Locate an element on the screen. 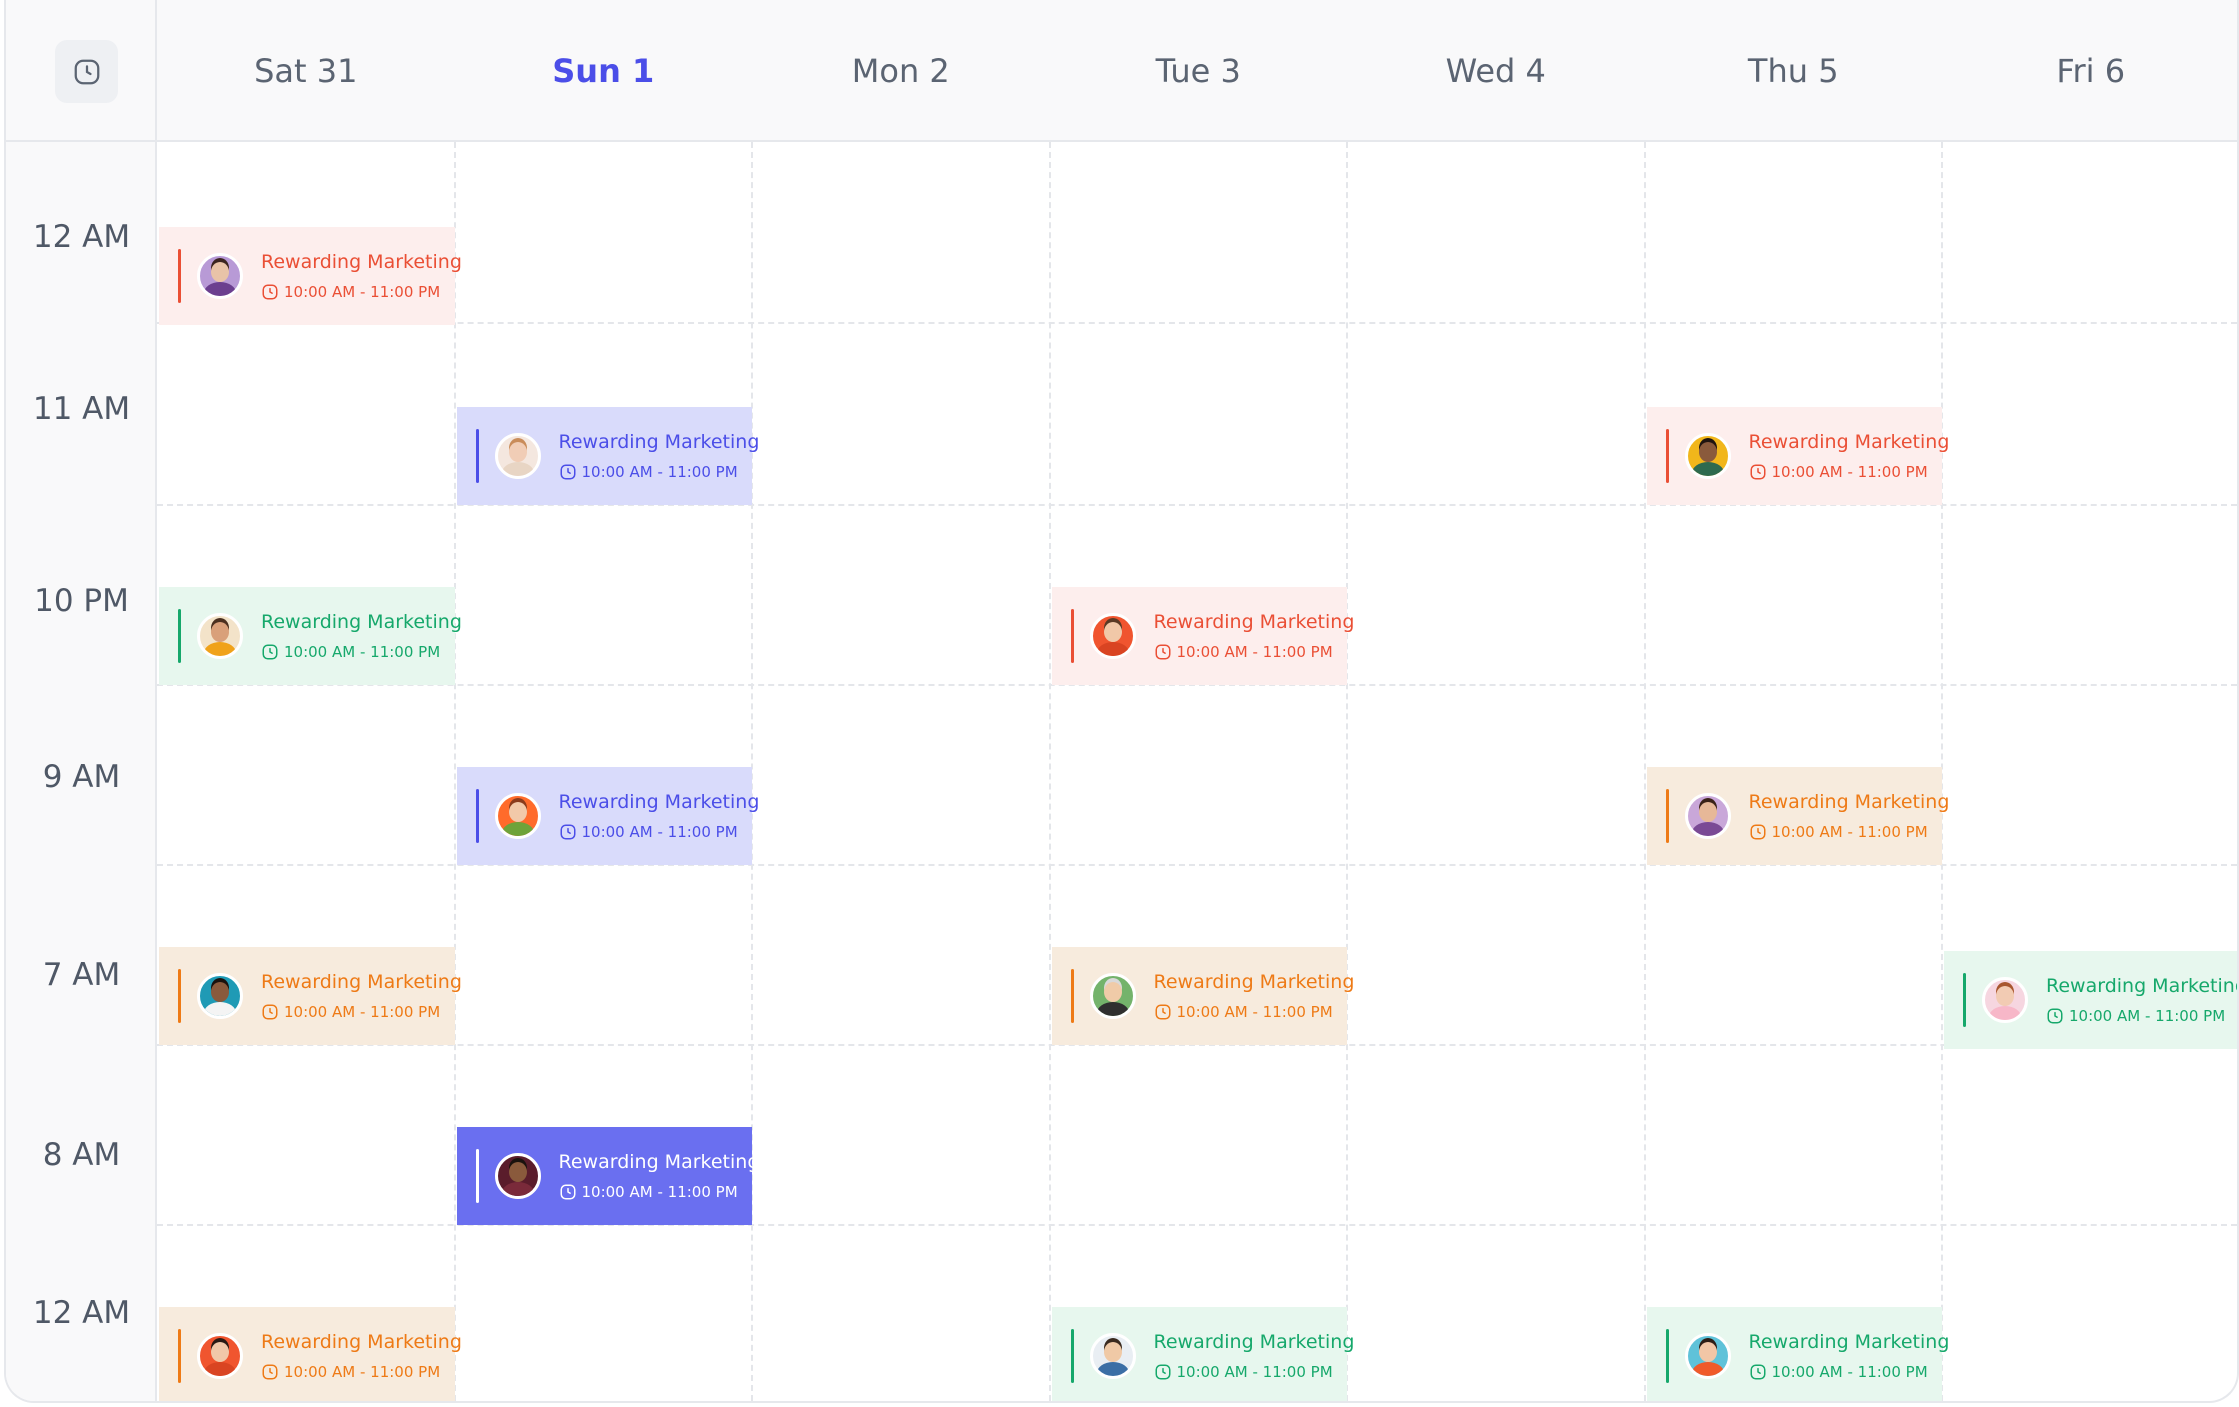  time-view-button is located at coordinates (86, 71).